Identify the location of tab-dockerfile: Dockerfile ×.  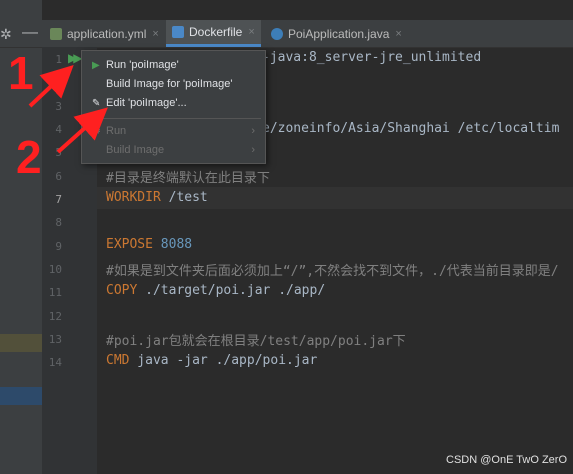
(213, 33).